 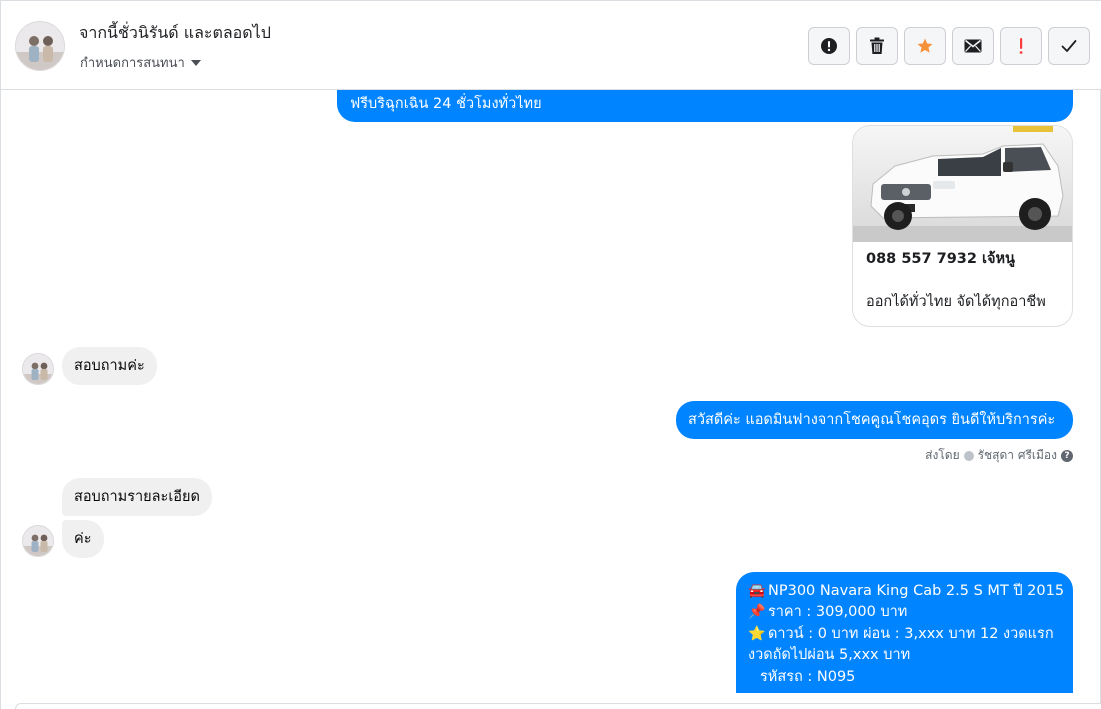 I want to click on message-text: ราคา : 309,000 บาท, so click(x=838, y=612).